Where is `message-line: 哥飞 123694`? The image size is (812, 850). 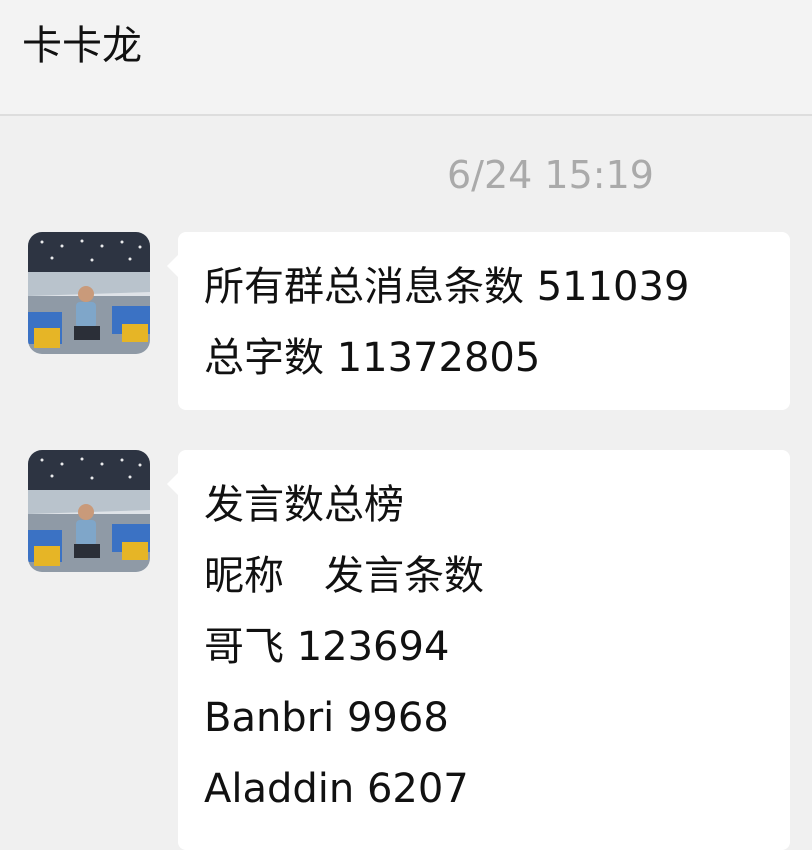 message-line: 哥飞 123694 is located at coordinates (327, 647).